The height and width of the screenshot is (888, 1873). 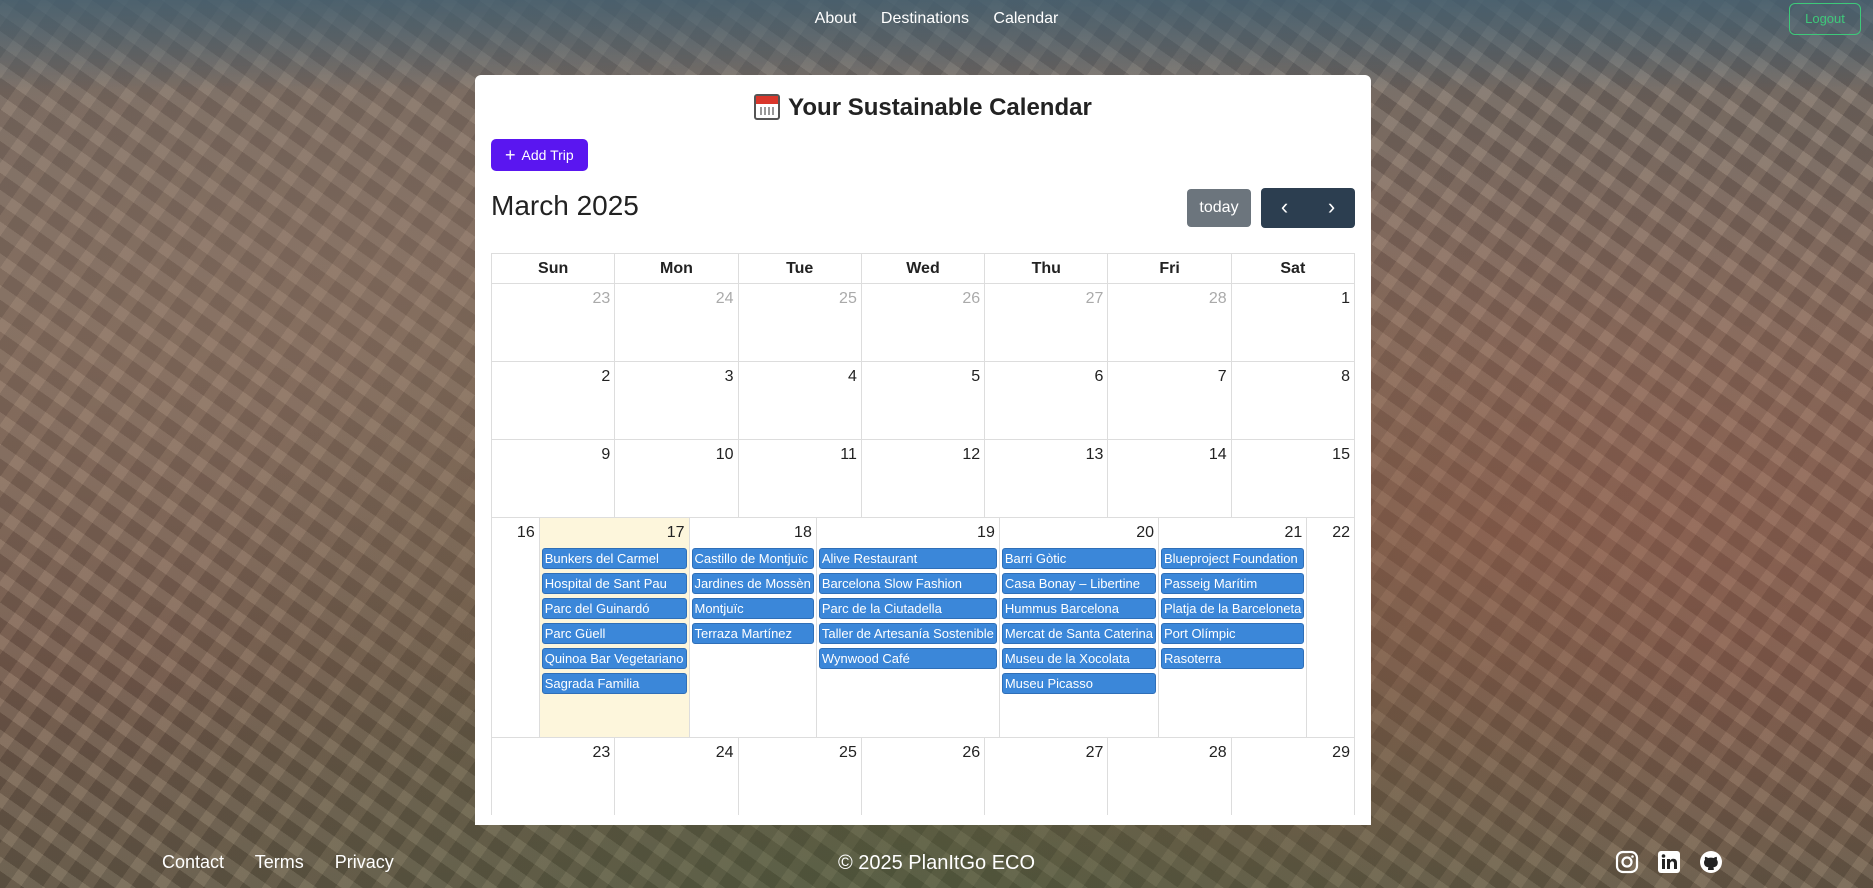 What do you see at coordinates (924, 400) in the screenshot?
I see `day-cell: 5` at bounding box center [924, 400].